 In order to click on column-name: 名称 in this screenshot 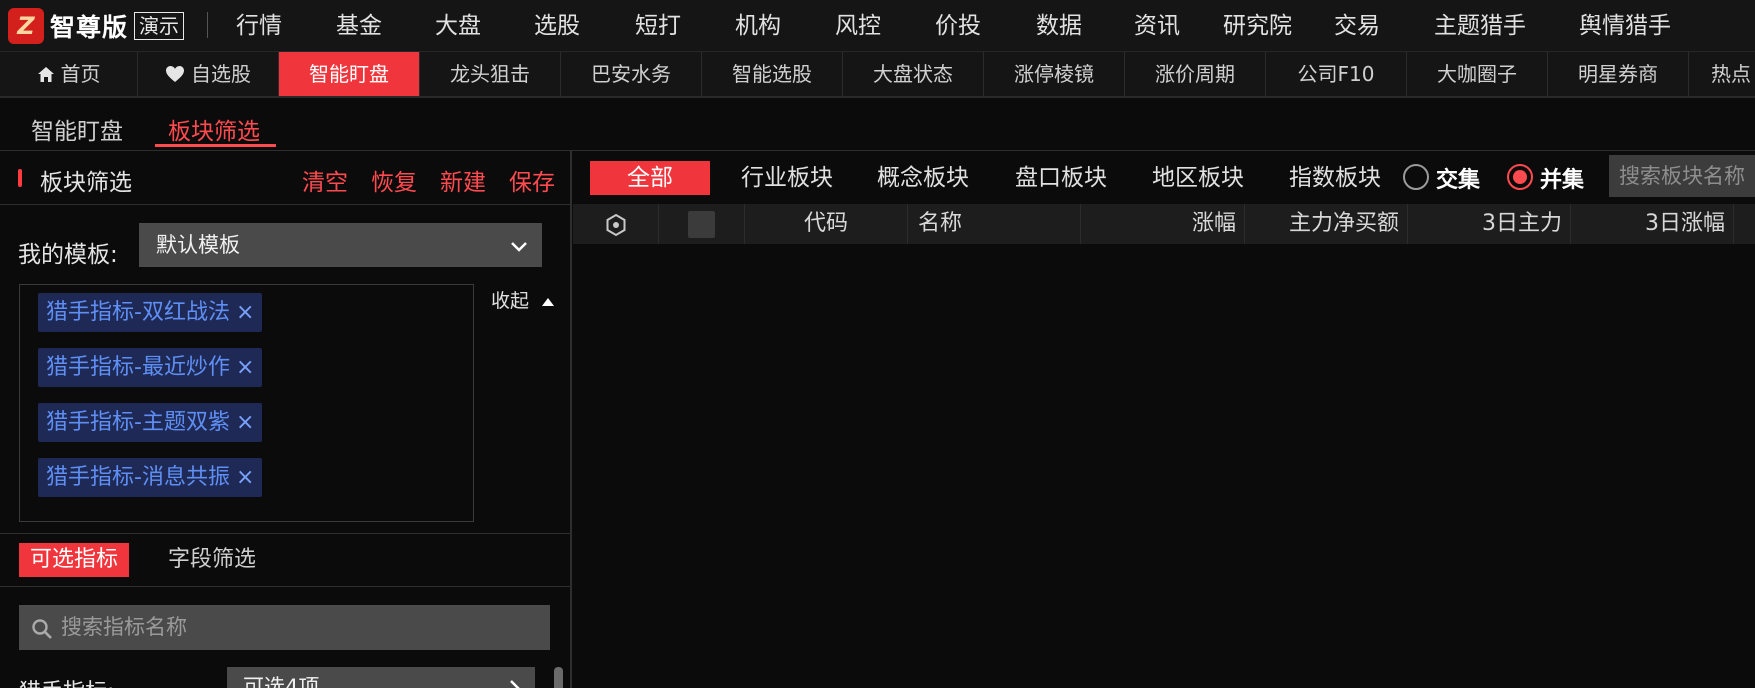, I will do `click(994, 224)`.